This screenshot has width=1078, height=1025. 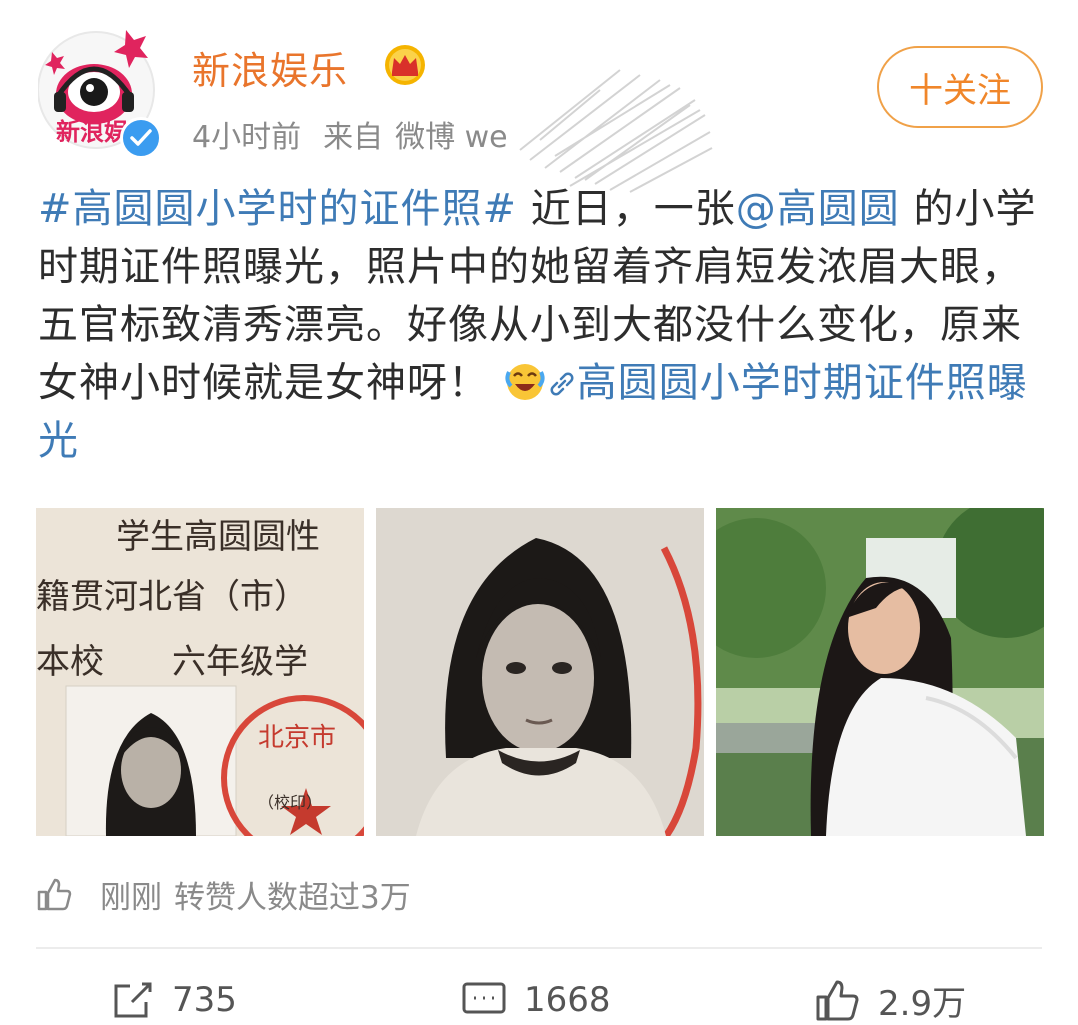 What do you see at coordinates (922, 1003) in the screenshot?
I see `like-count: 2.9万` at bounding box center [922, 1003].